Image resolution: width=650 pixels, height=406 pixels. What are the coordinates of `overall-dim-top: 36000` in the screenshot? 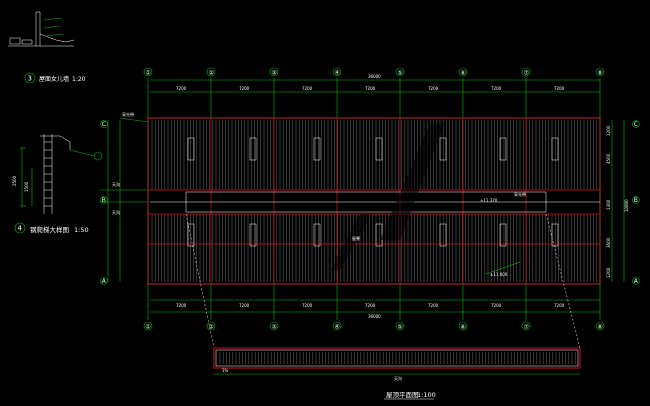 It's located at (374, 76).